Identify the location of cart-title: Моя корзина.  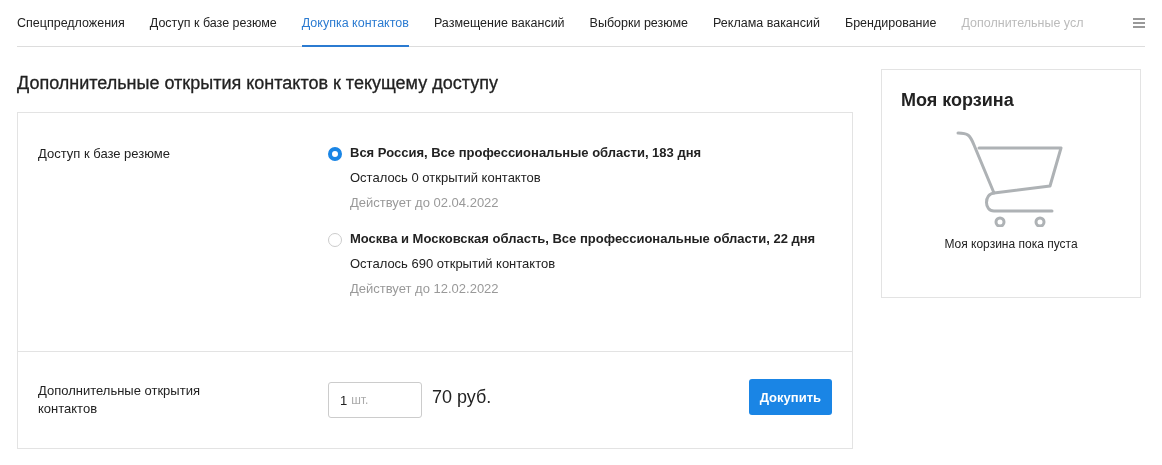
(957, 100).